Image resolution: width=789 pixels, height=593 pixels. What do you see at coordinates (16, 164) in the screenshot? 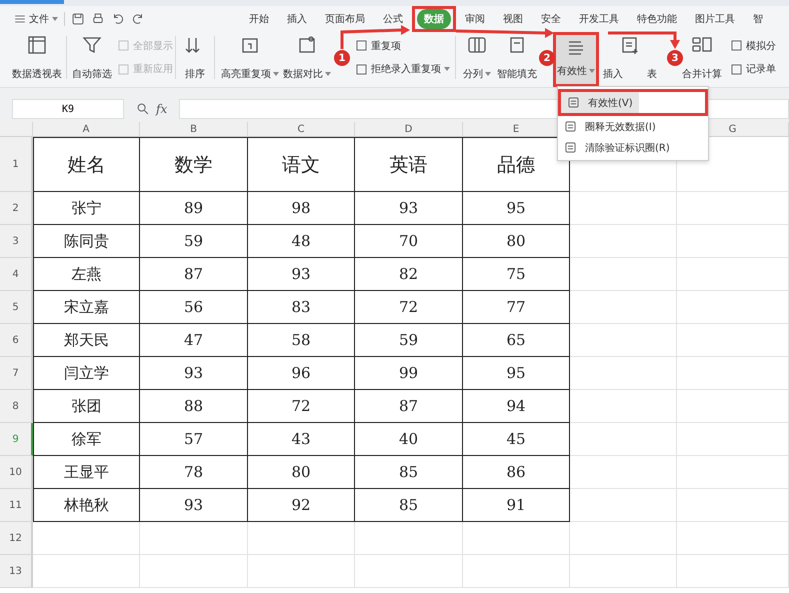
I see `row-header: 1` at bounding box center [16, 164].